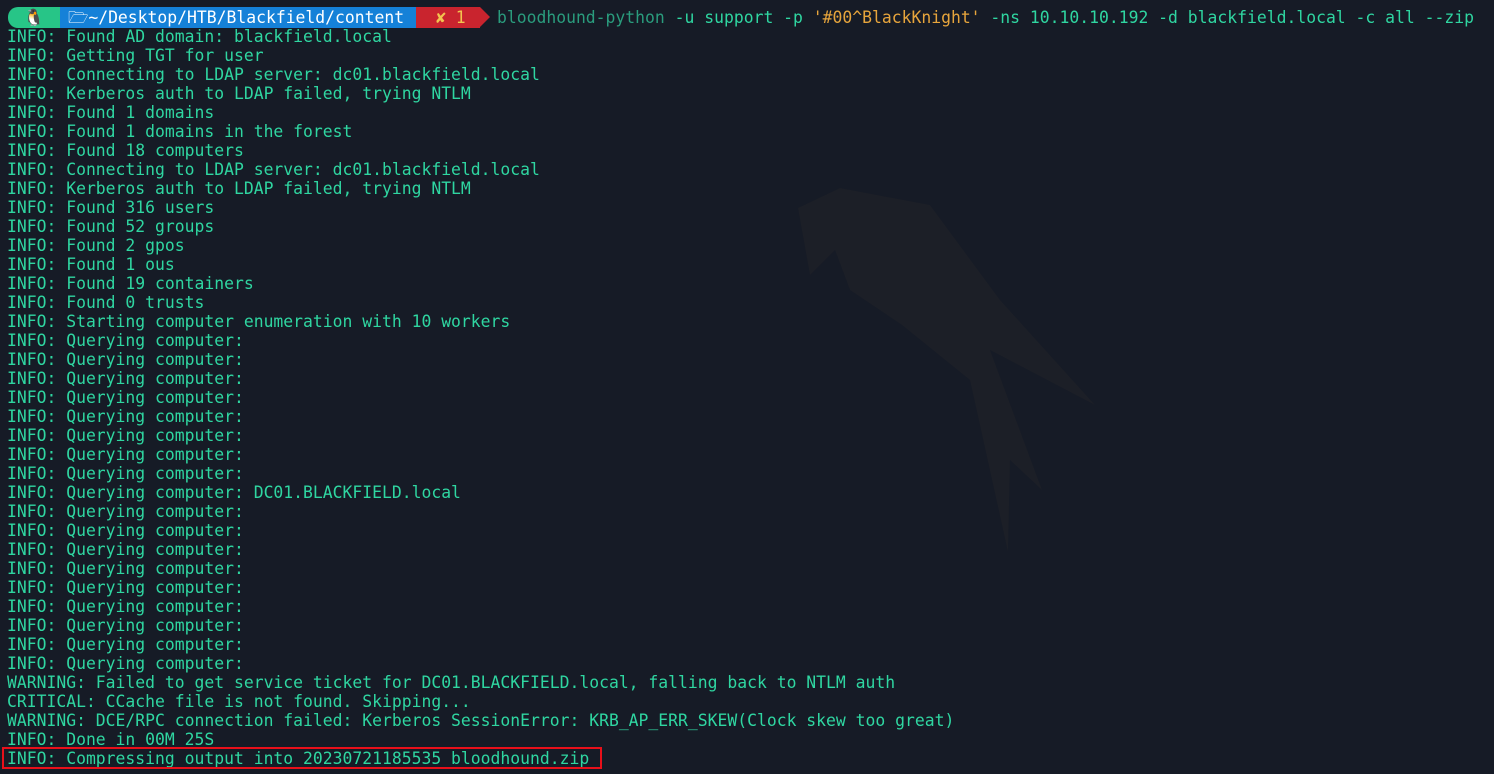 The width and height of the screenshot is (1494, 774). Describe the element at coordinates (111, 207) in the screenshot. I see `output-line: INFO: Found 316 users` at that location.